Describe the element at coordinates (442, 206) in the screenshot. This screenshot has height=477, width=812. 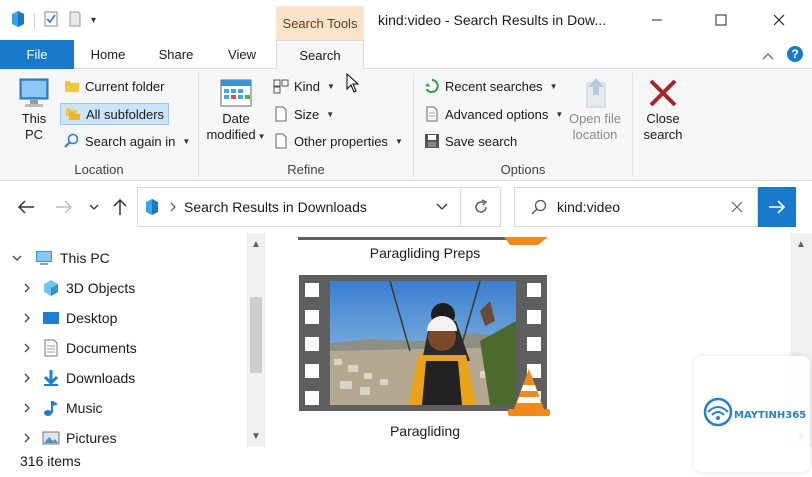
I see `address-dropdown-icon` at that location.